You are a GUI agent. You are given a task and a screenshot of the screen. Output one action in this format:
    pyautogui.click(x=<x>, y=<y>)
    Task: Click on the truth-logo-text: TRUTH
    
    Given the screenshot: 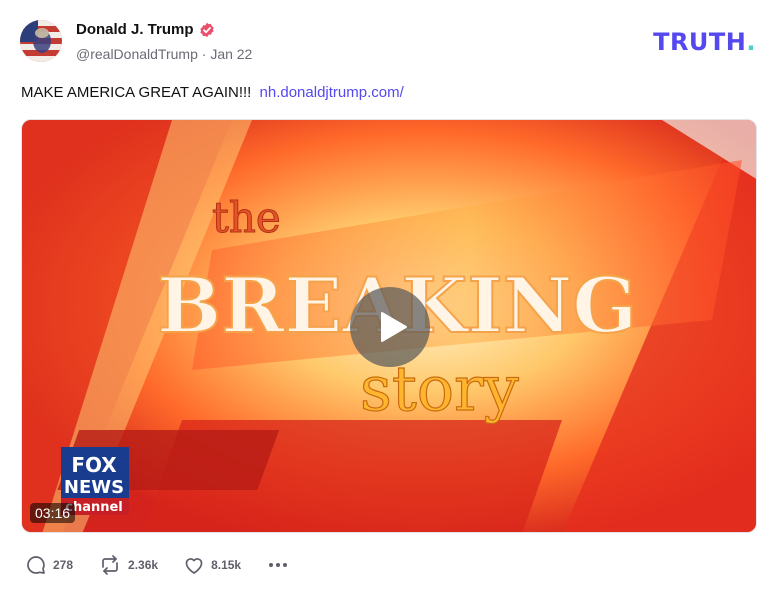 What is the action you would take?
    pyautogui.click(x=700, y=42)
    